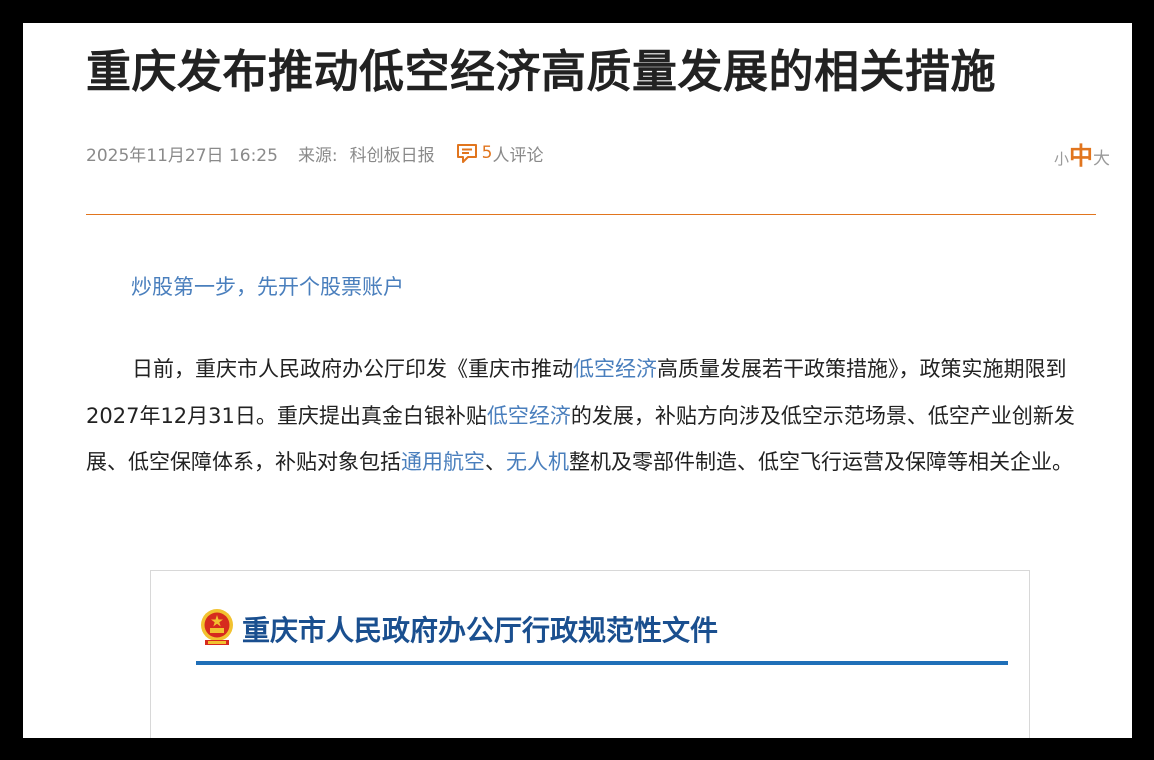 The height and width of the screenshot is (760, 1154). What do you see at coordinates (317, 155) in the screenshot?
I see `source-label: 来源:` at bounding box center [317, 155].